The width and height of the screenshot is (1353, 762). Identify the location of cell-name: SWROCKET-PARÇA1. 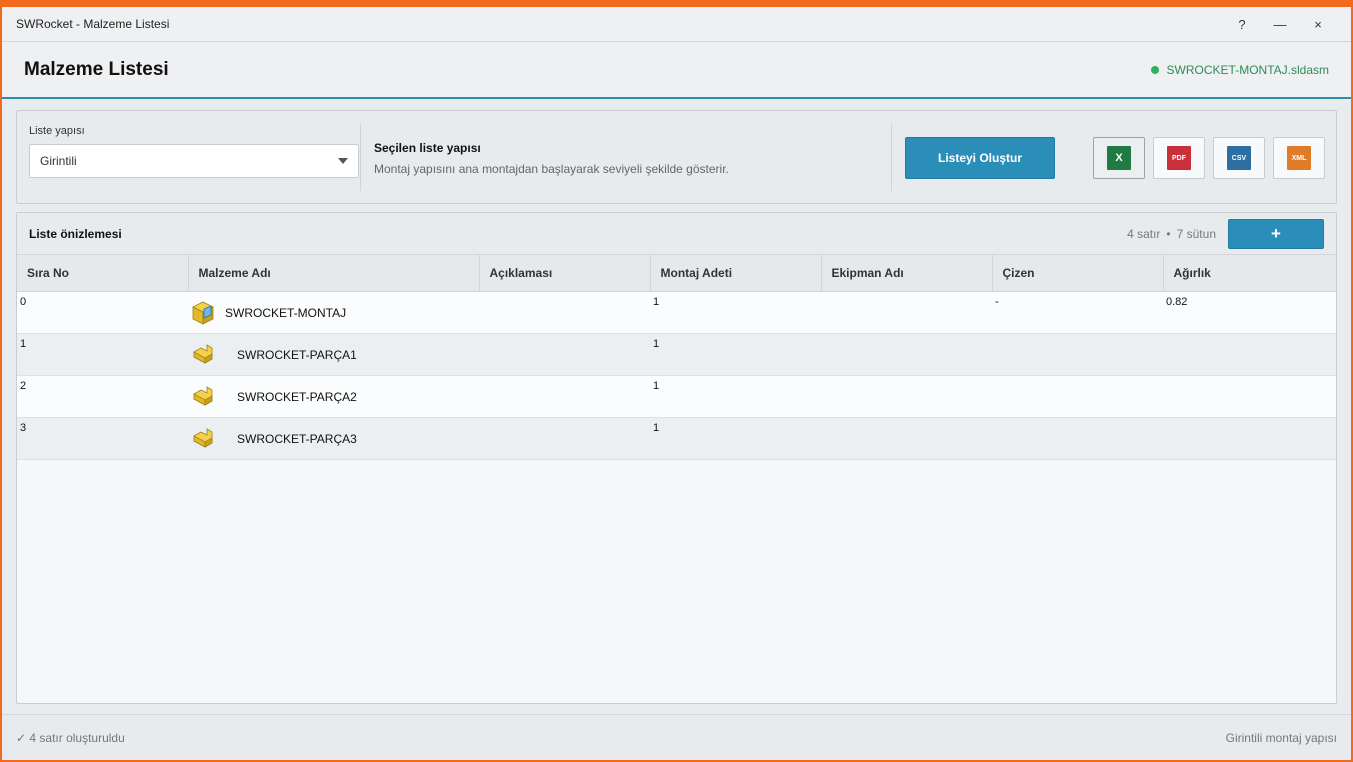
(333, 354).